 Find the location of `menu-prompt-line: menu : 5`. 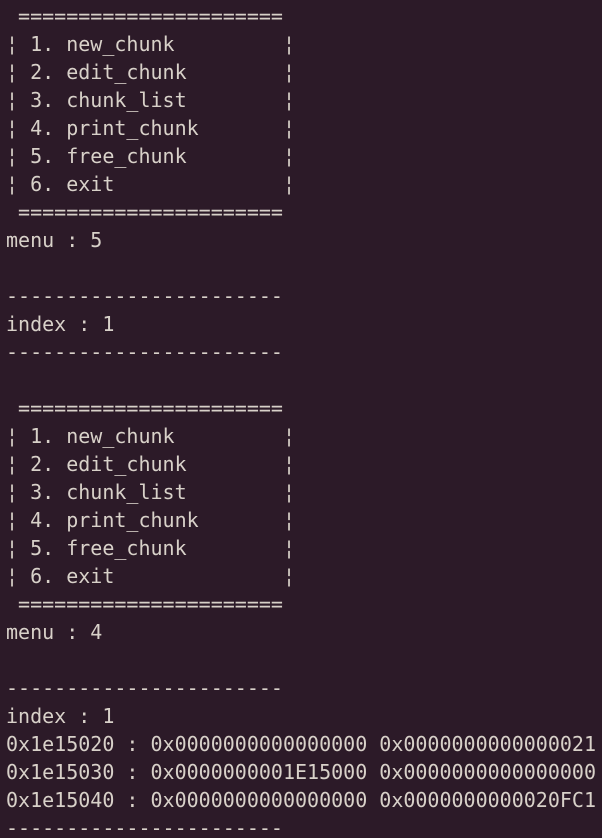

menu-prompt-line: menu : 5 is located at coordinates (54, 240).